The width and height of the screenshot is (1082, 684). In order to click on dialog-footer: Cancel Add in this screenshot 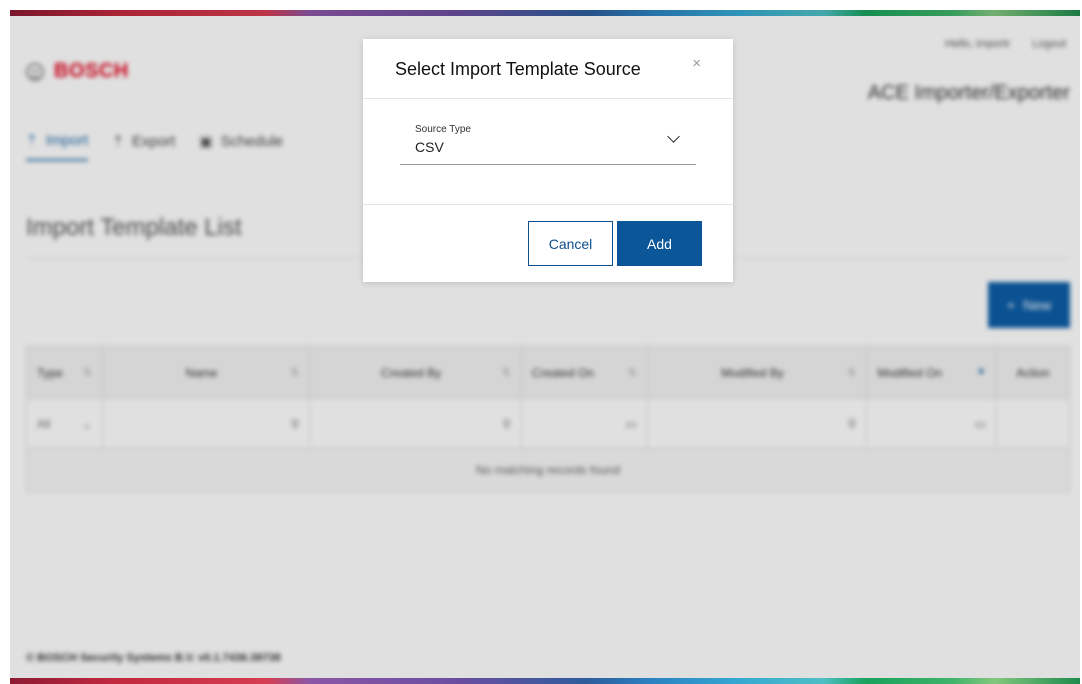, I will do `click(548, 243)`.